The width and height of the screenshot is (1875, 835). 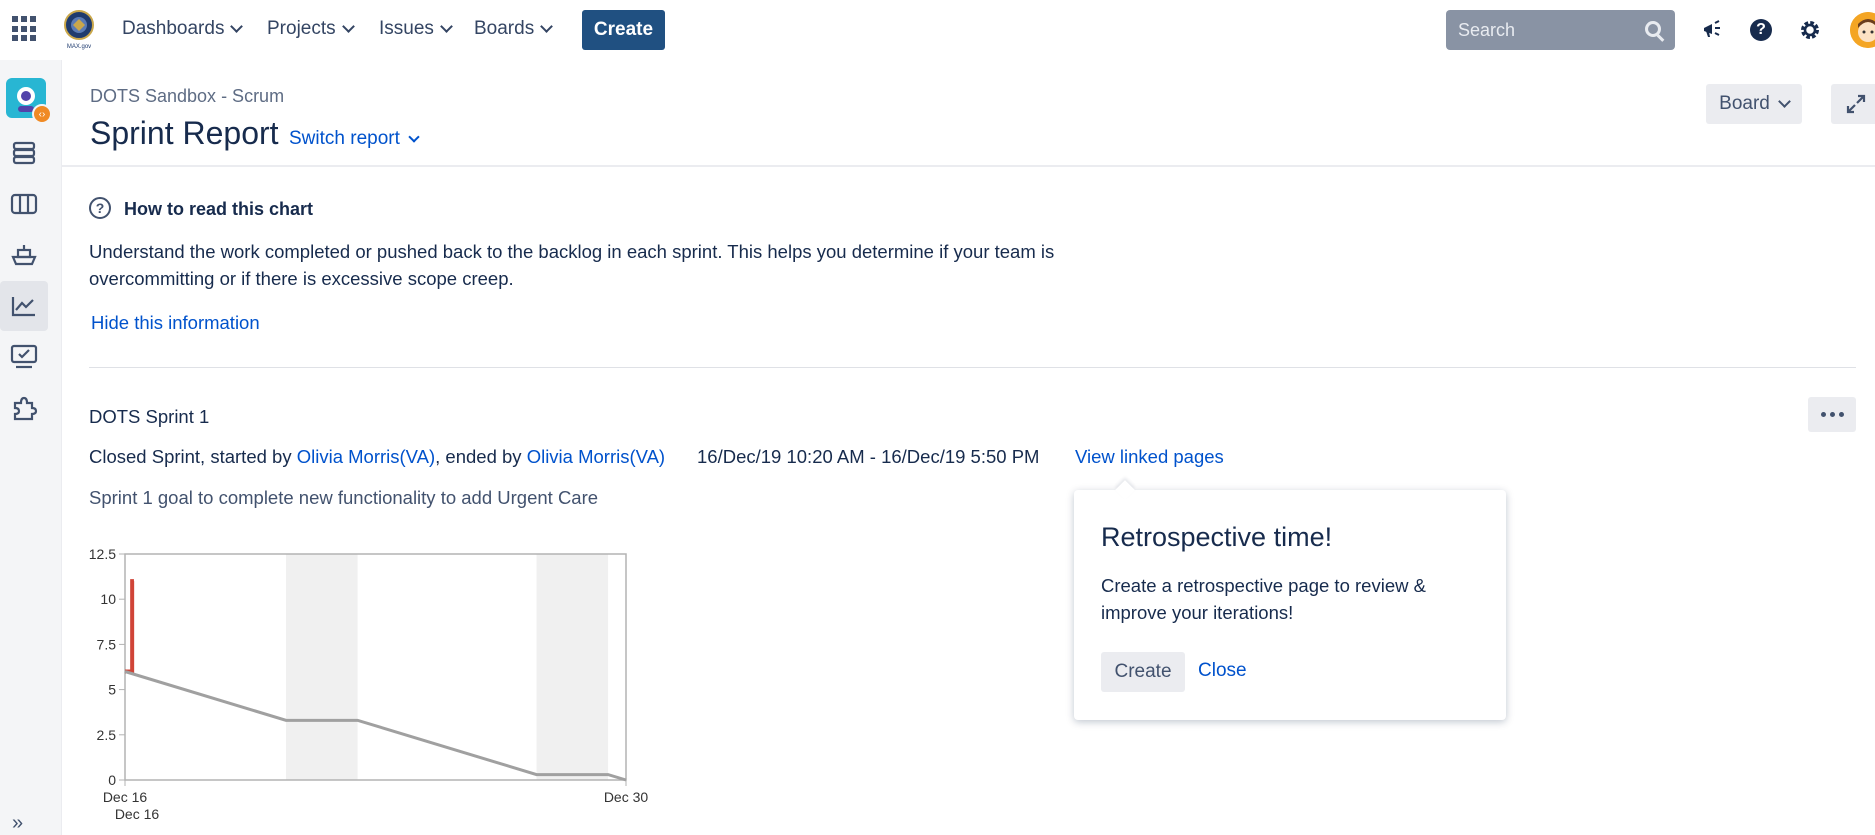 What do you see at coordinates (1713, 30) in the screenshot?
I see `megaphone-icon` at bounding box center [1713, 30].